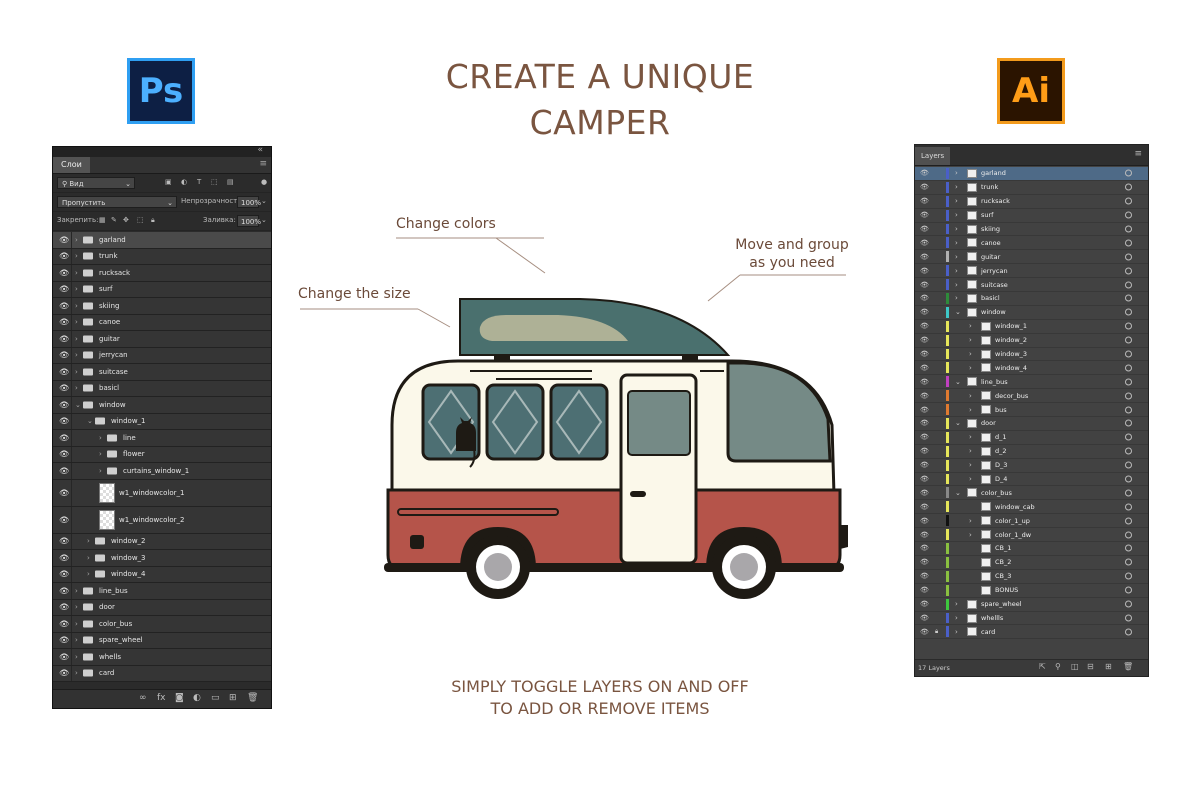  Describe the element at coordinates (162, 438) in the screenshot. I see `ps-layer-line: 👁︎ › line` at that location.